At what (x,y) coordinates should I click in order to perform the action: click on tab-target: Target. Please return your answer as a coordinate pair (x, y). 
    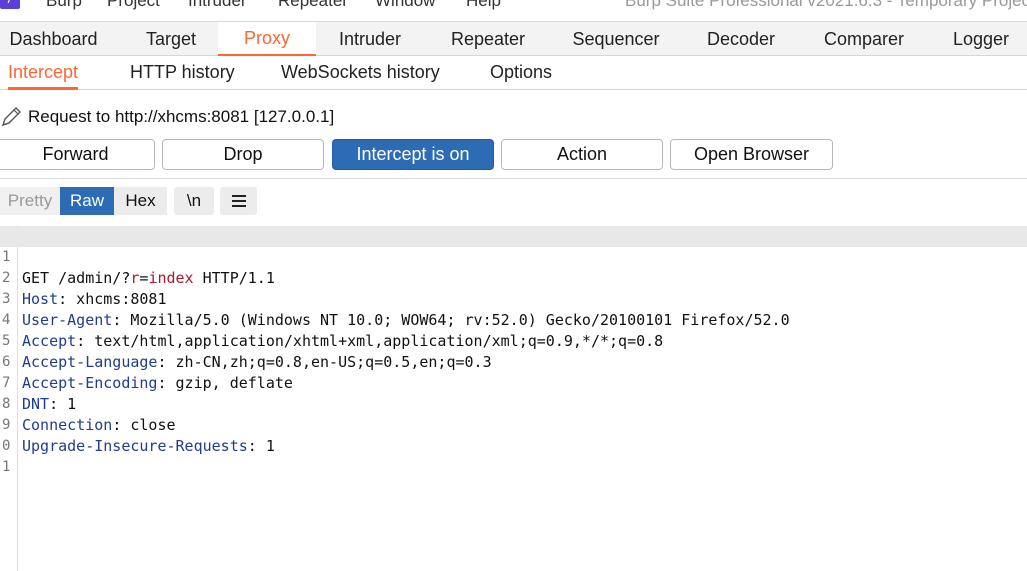
    Looking at the image, I should click on (171, 39).